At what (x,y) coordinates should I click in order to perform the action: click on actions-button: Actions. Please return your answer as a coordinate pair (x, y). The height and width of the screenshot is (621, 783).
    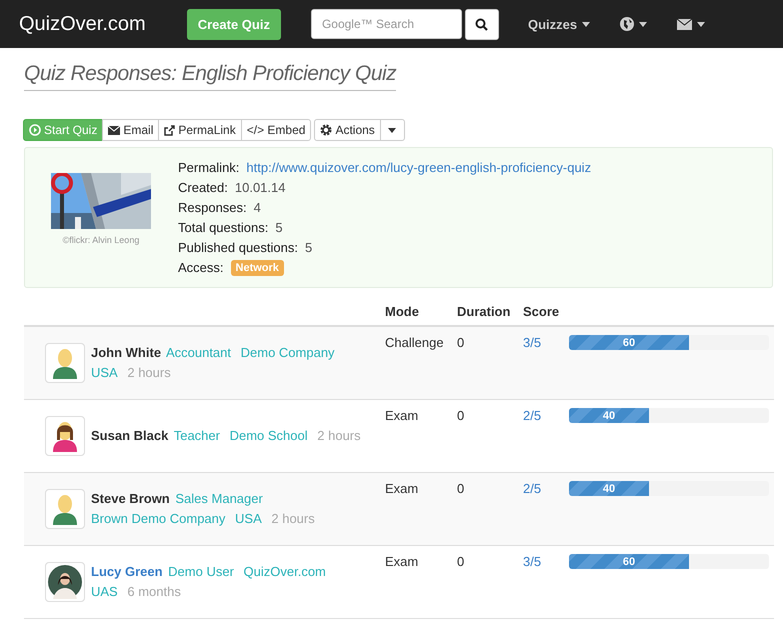
    Looking at the image, I should click on (347, 130).